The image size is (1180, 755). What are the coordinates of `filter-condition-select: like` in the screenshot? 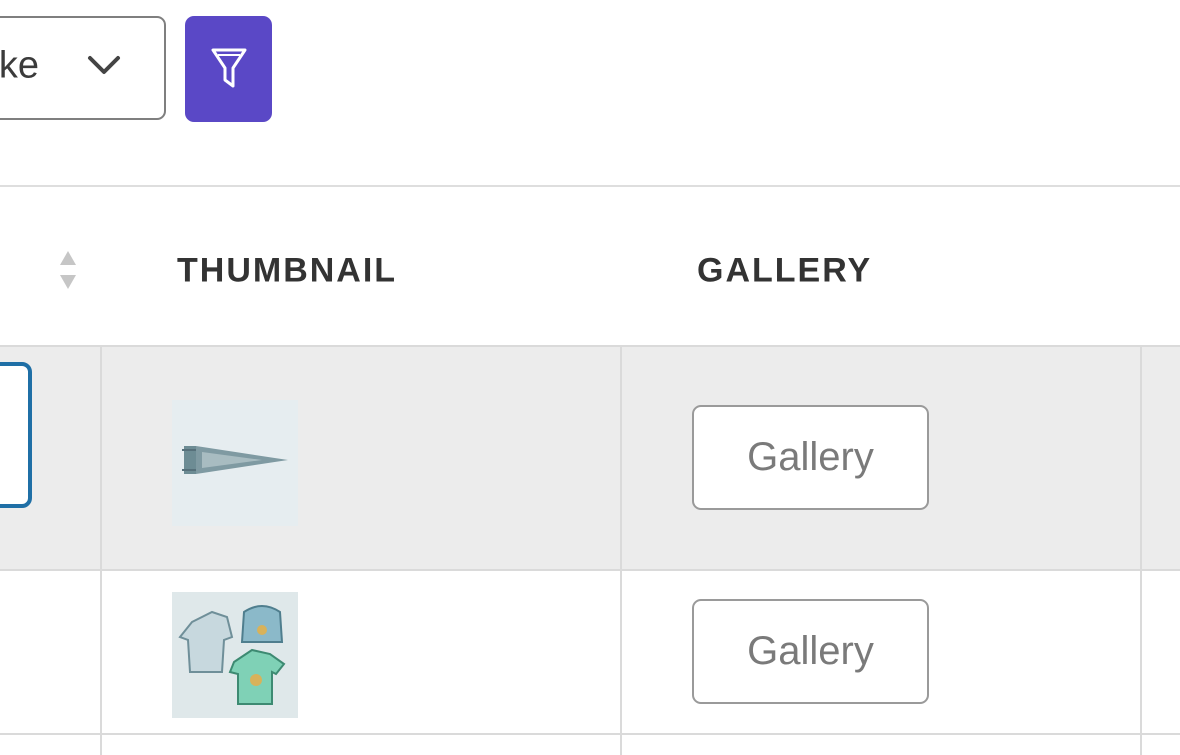 It's located at (83, 68).